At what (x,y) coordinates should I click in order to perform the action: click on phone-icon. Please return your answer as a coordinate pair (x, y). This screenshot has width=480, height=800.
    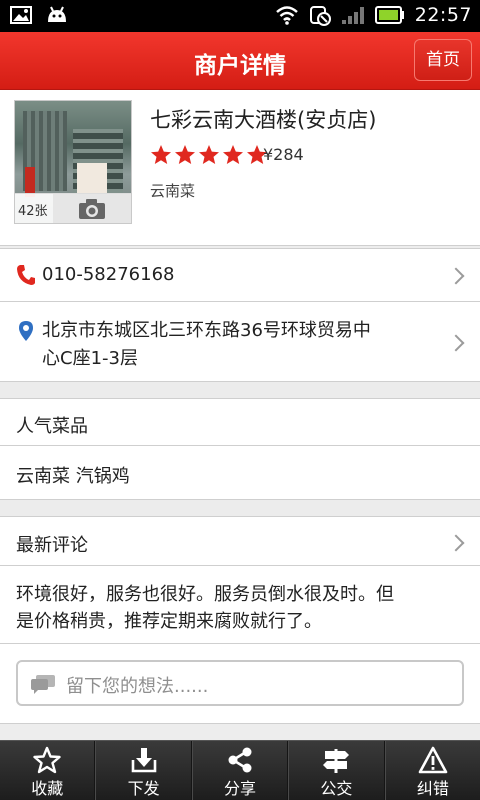
    Looking at the image, I should click on (26, 275).